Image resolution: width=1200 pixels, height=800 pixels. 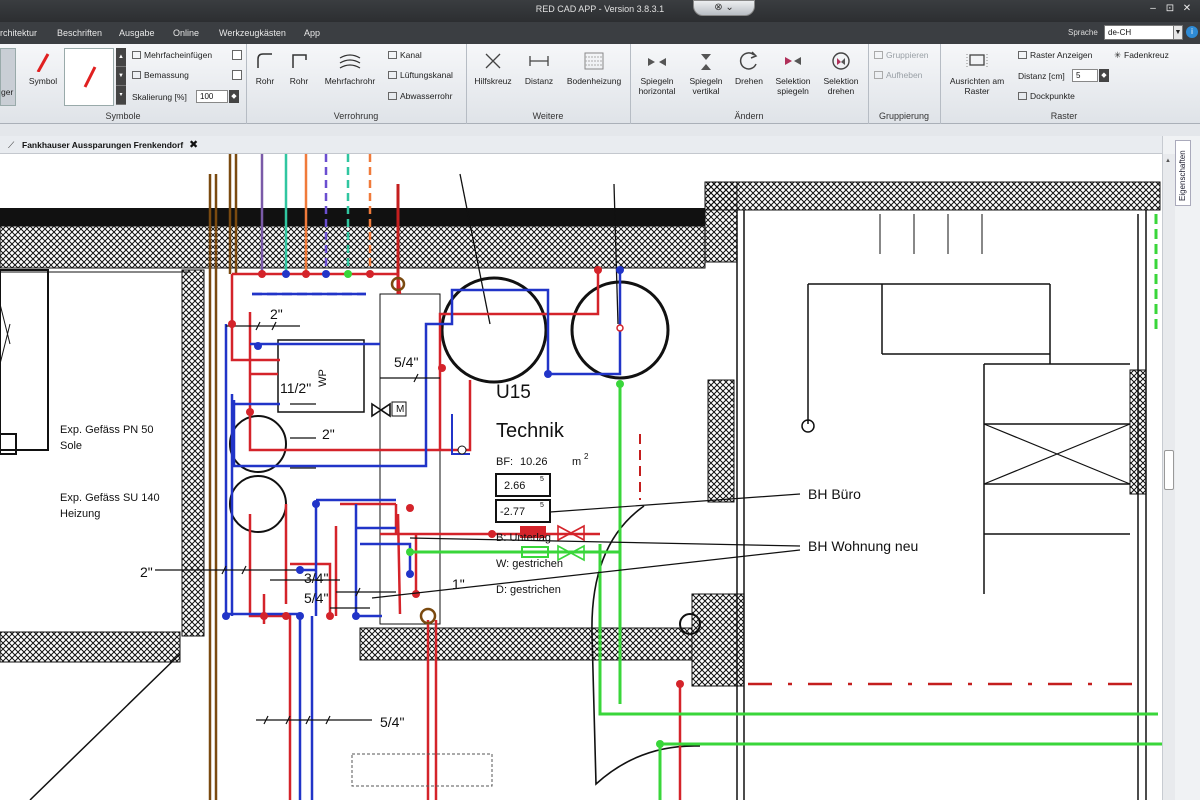 What do you see at coordinates (841, 61) in the screenshot?
I see `selection-rotate-icon` at bounding box center [841, 61].